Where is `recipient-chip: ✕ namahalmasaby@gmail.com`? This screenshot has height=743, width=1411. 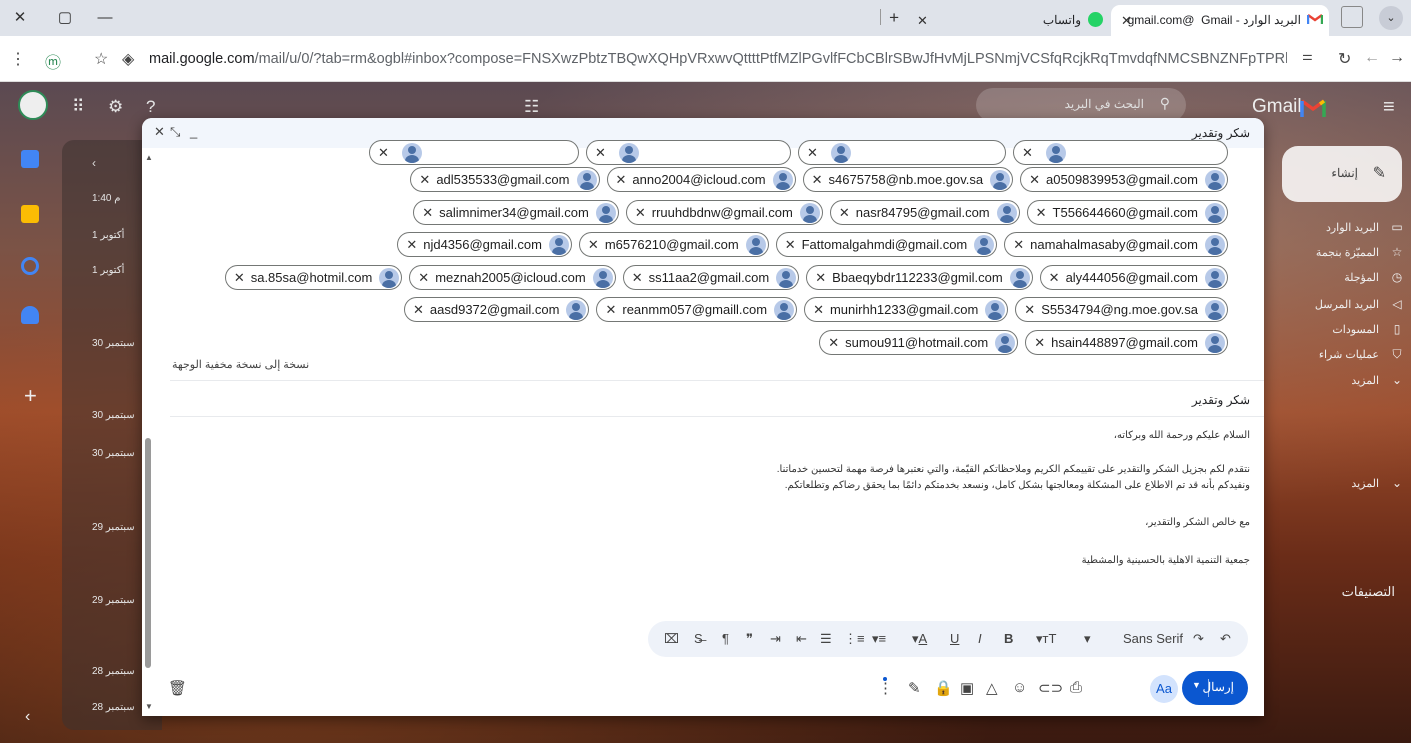 recipient-chip: ✕ namahalmasaby@gmail.com is located at coordinates (1116, 244).